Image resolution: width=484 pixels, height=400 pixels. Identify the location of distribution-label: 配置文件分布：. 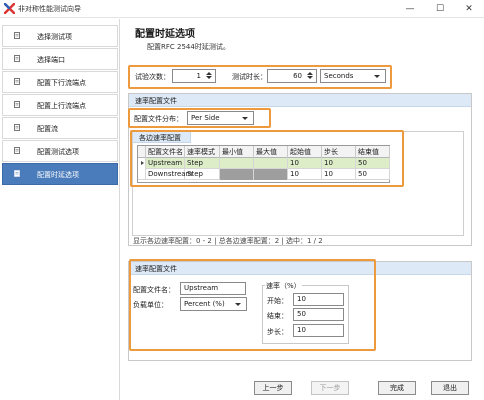
(158, 119).